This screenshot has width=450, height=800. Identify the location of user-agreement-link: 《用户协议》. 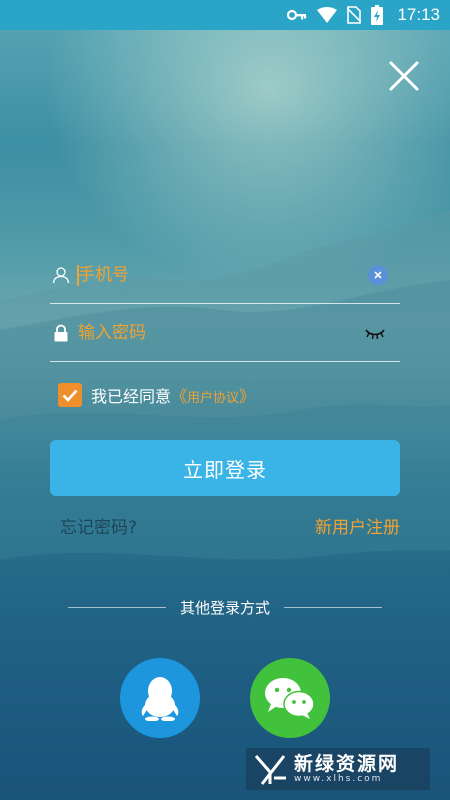
(213, 395).